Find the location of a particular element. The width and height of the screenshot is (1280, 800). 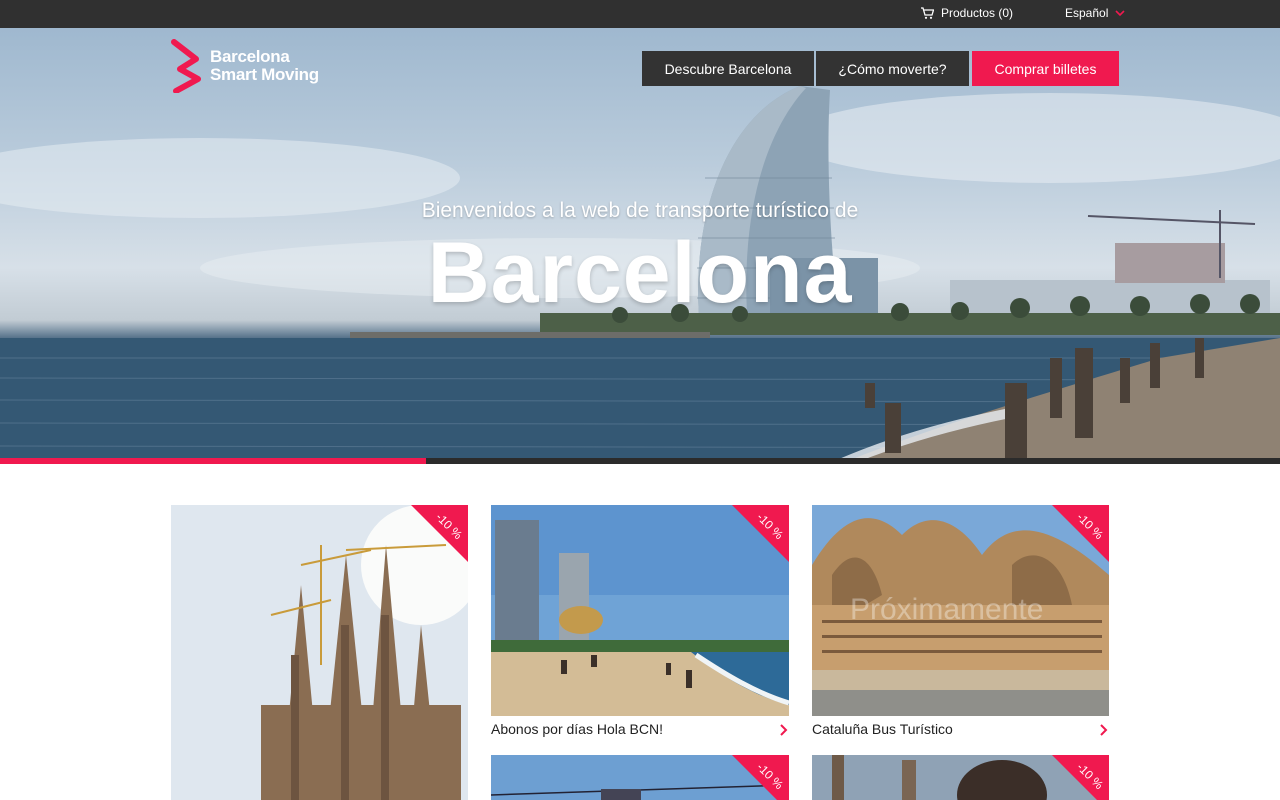

coming-soon-watermark: Próximamente is located at coordinates (947, 609).